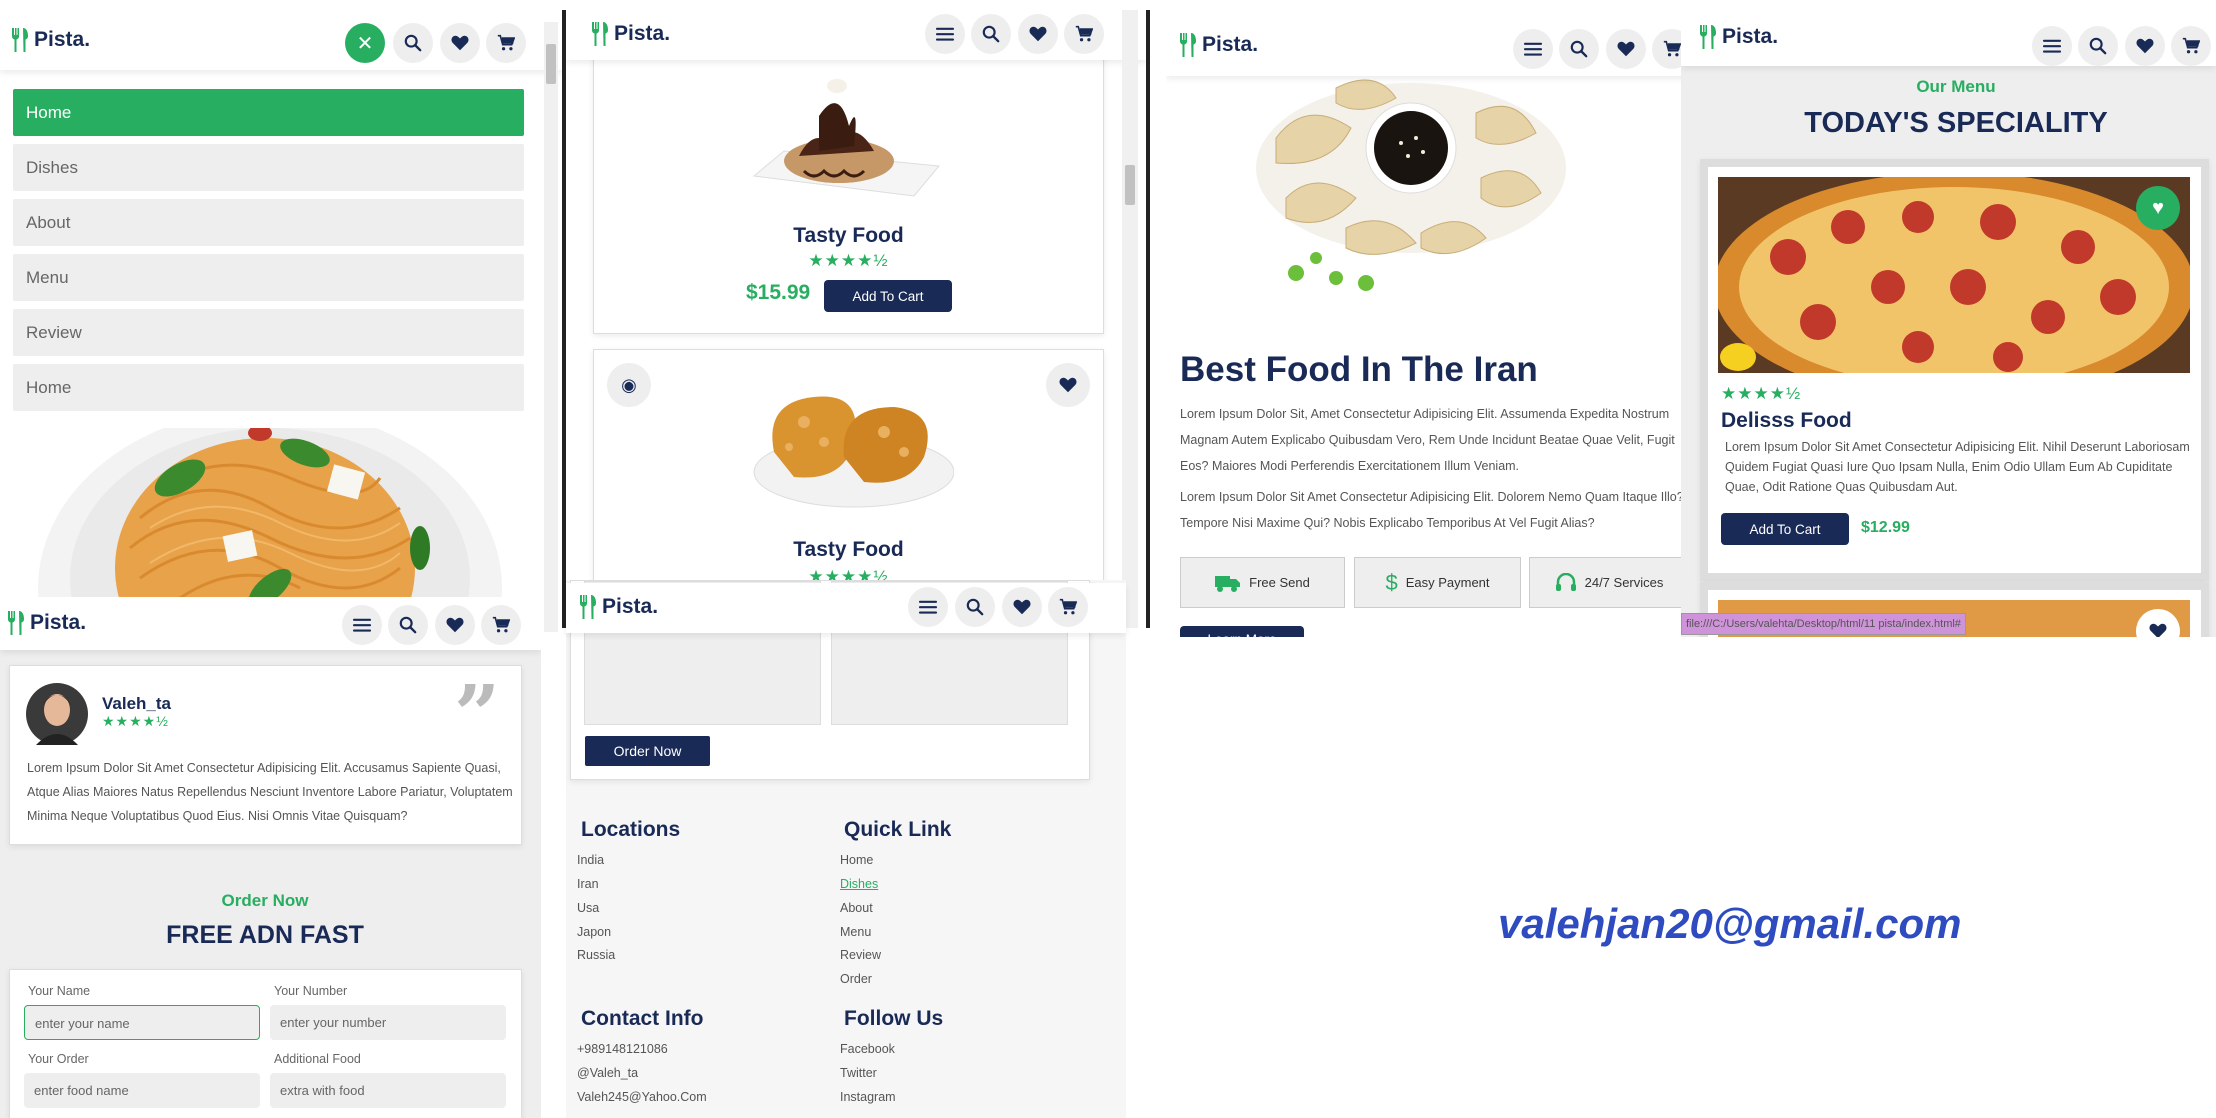 This screenshot has width=2216, height=1118. Describe the element at coordinates (594, 932) in the screenshot. I see `footer-link: Japon` at that location.